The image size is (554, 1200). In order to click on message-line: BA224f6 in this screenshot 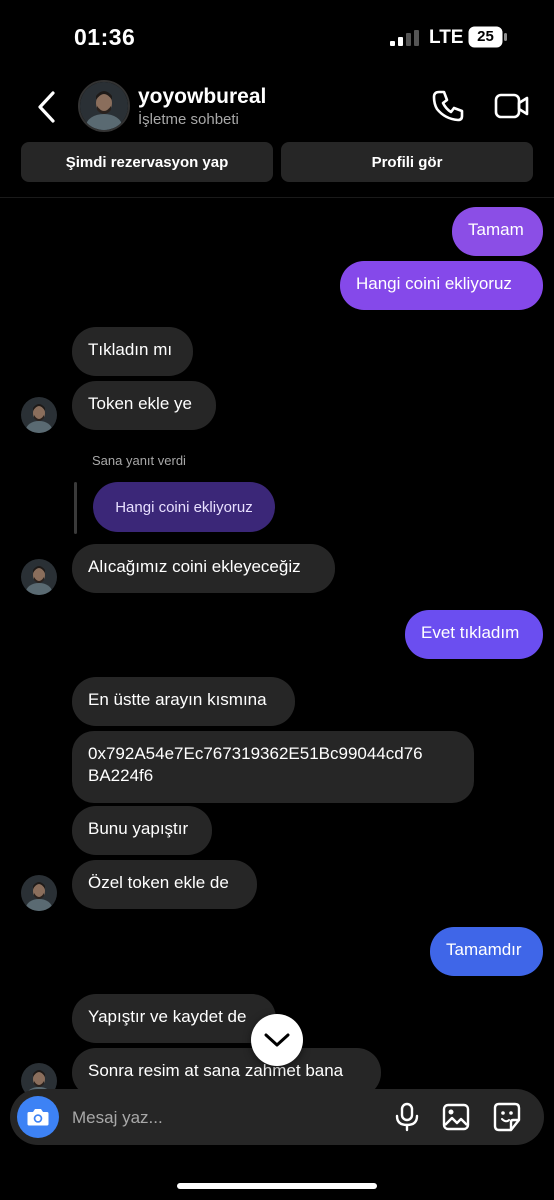, I will do `click(121, 775)`.